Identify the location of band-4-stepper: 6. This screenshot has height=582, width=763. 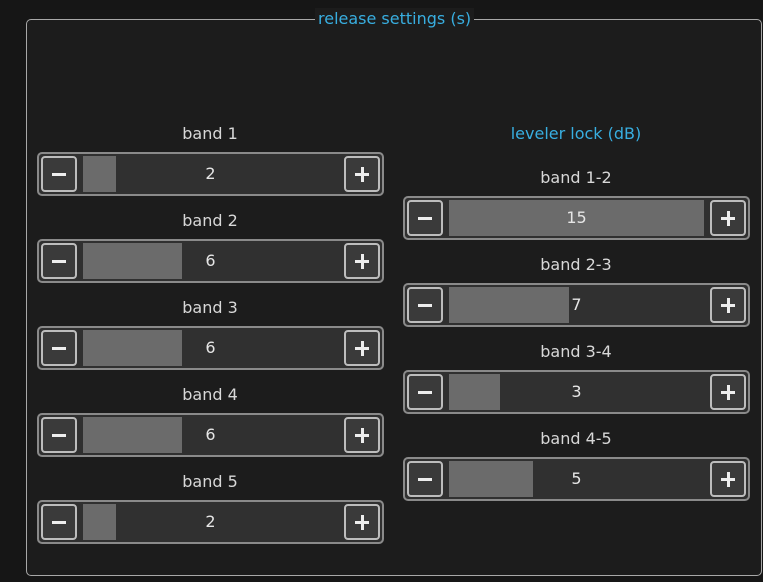
(210, 435).